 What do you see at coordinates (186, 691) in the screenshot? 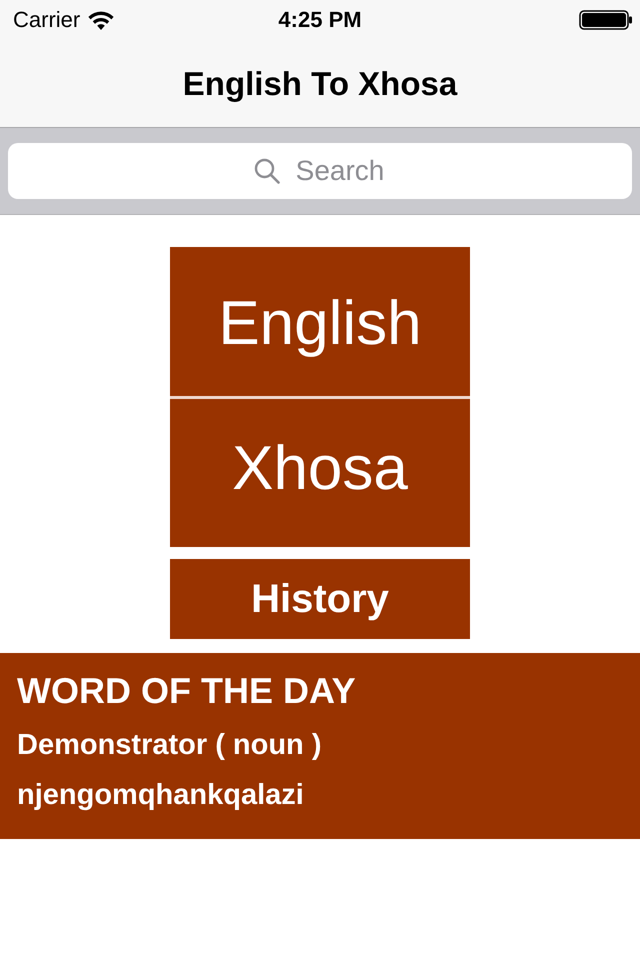
I see `section-heading: WORD OF THE DAY` at bounding box center [186, 691].